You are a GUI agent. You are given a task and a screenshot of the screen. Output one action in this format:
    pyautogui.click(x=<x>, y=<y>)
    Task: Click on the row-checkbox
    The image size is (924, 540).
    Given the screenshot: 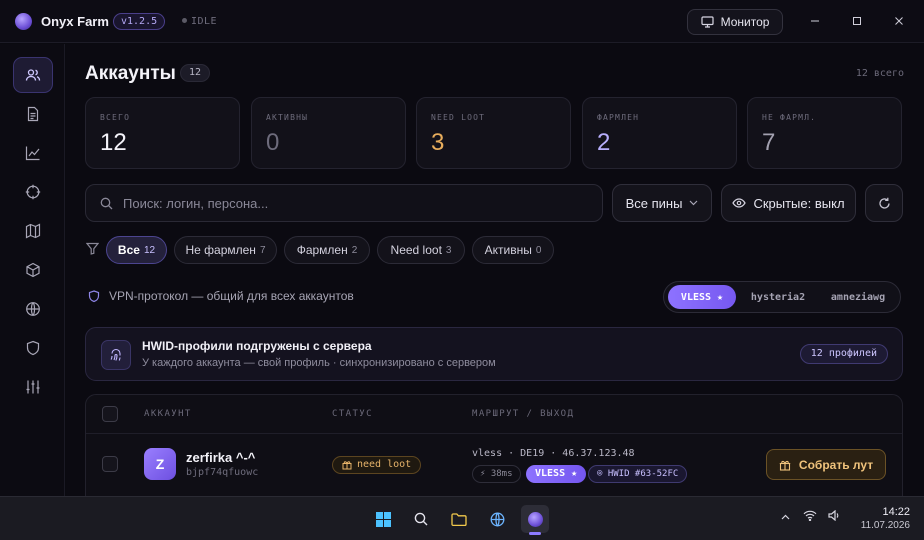 What is the action you would take?
    pyautogui.click(x=110, y=464)
    